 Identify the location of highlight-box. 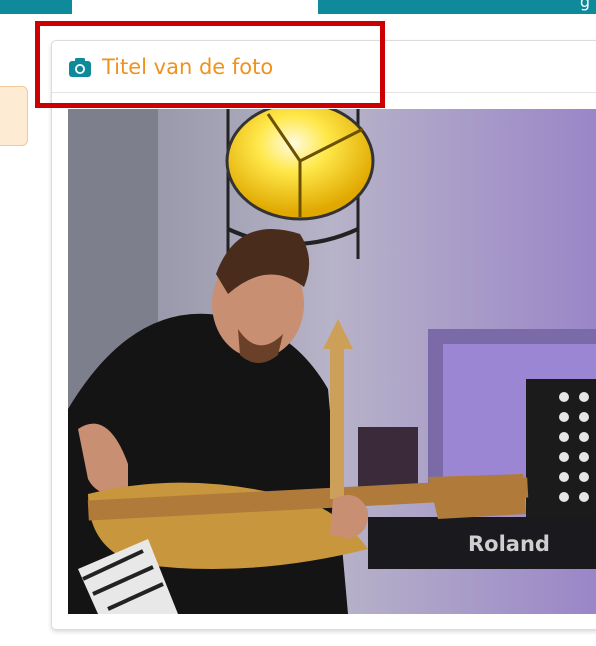
(210, 64).